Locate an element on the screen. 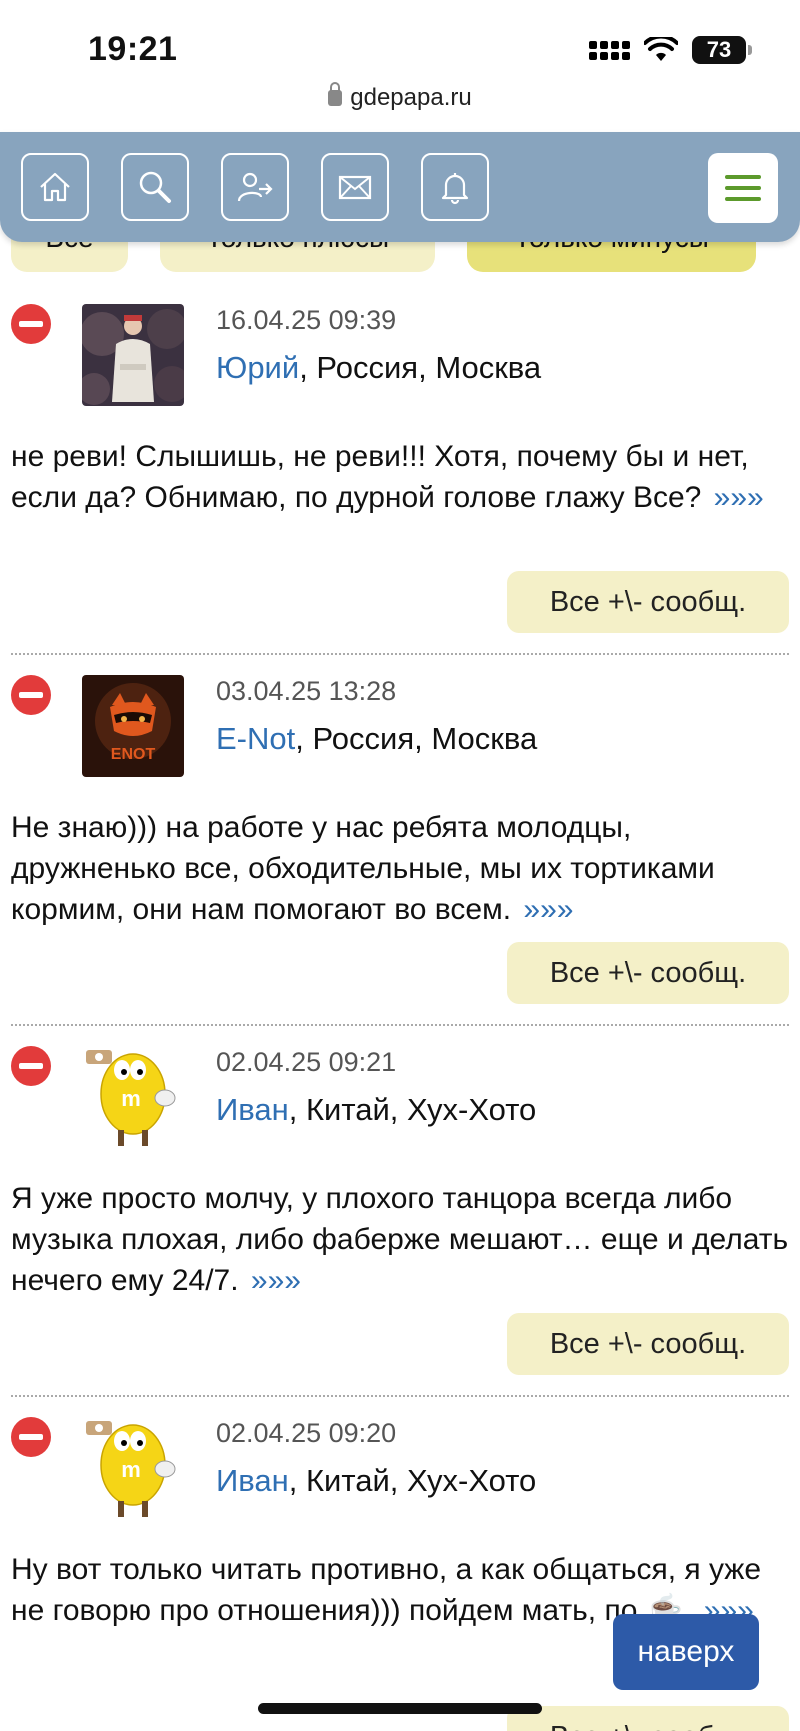 The image size is (800, 1731). post-date: 16.04.25 09:39 is located at coordinates (306, 320).